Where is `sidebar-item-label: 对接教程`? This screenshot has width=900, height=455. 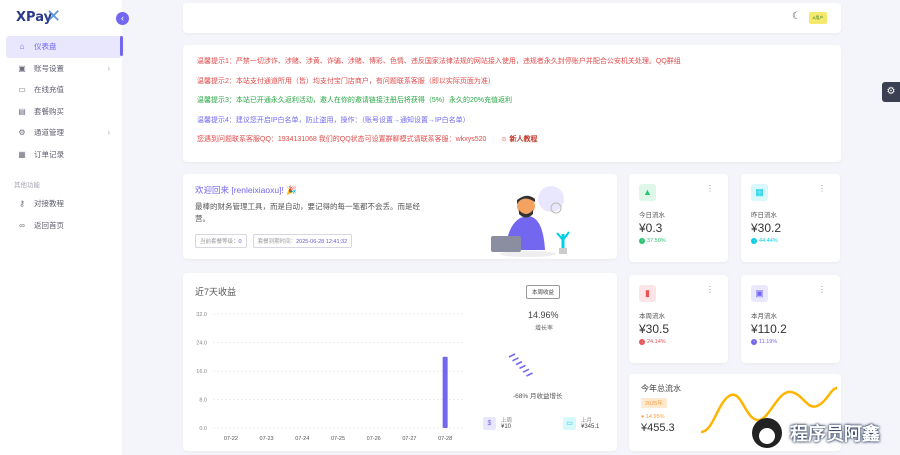 sidebar-item-label: 对接教程 is located at coordinates (49, 204).